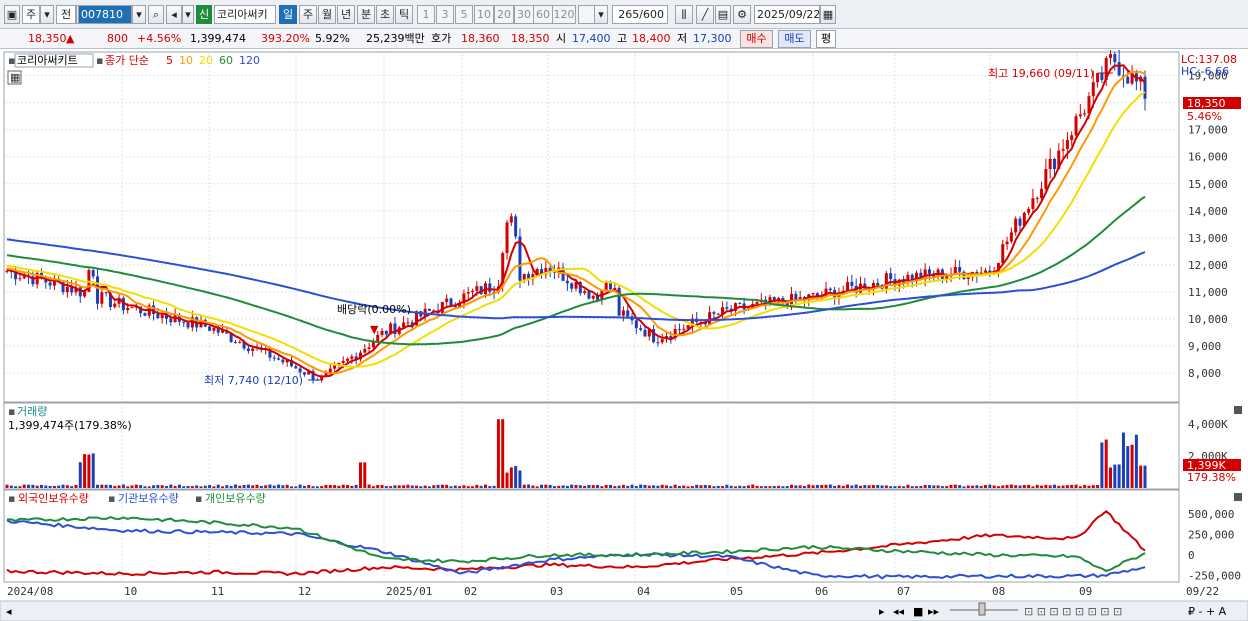 The height and width of the screenshot is (621, 1248). Describe the element at coordinates (148, 498) in the screenshot. I see `institution-legend: 기관보유수량` at that location.